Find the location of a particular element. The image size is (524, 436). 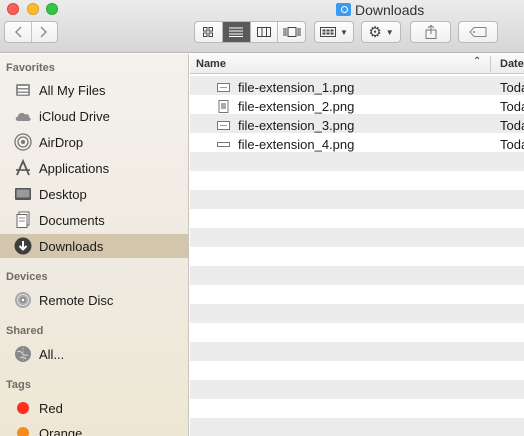

action-button: ⚙ ▼ is located at coordinates (381, 32).